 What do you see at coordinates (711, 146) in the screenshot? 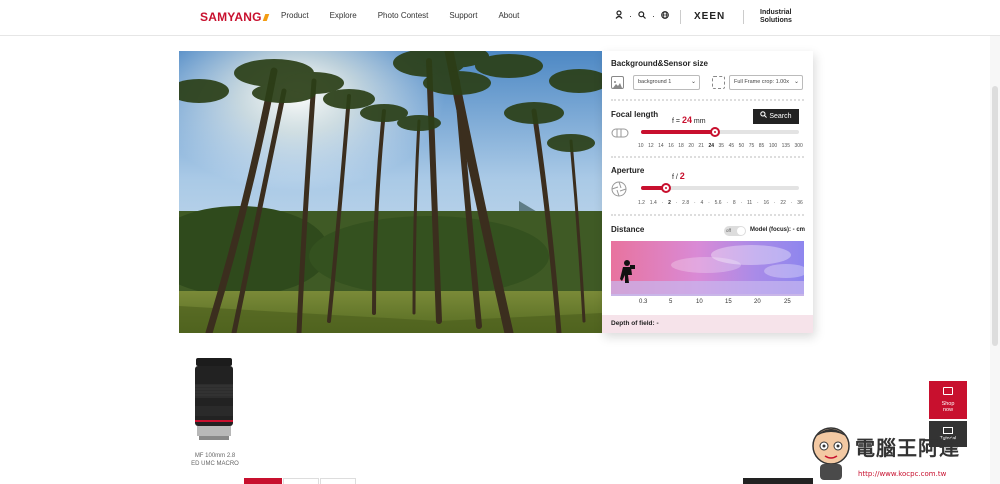
I see `focal-tick: 24` at bounding box center [711, 146].